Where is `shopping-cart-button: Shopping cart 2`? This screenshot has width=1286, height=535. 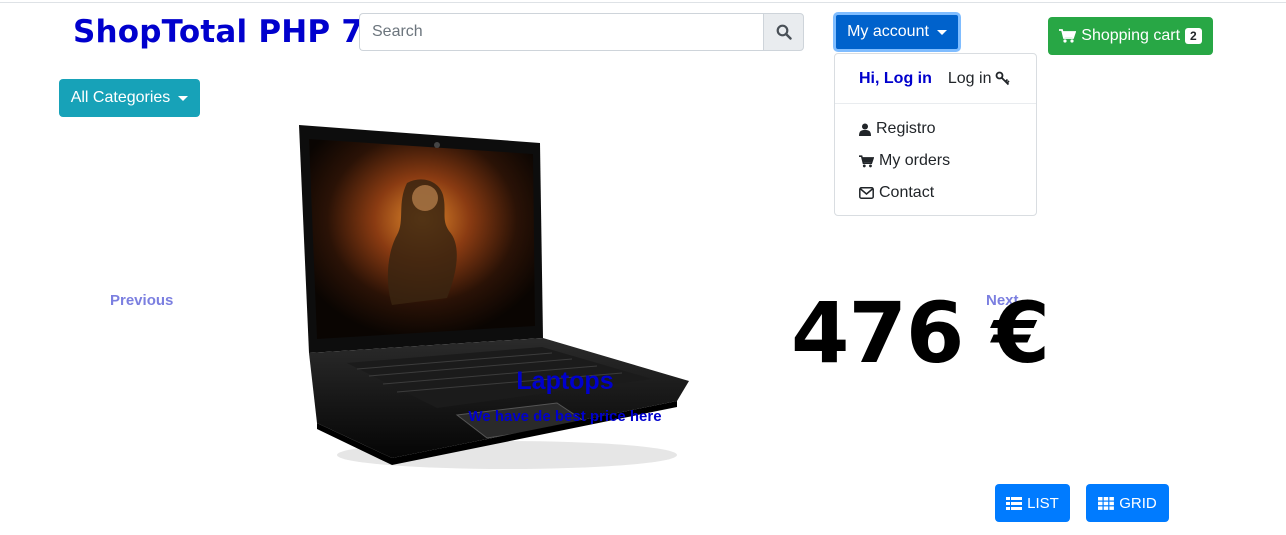
shopping-cart-button: Shopping cart 2 is located at coordinates (1130, 36).